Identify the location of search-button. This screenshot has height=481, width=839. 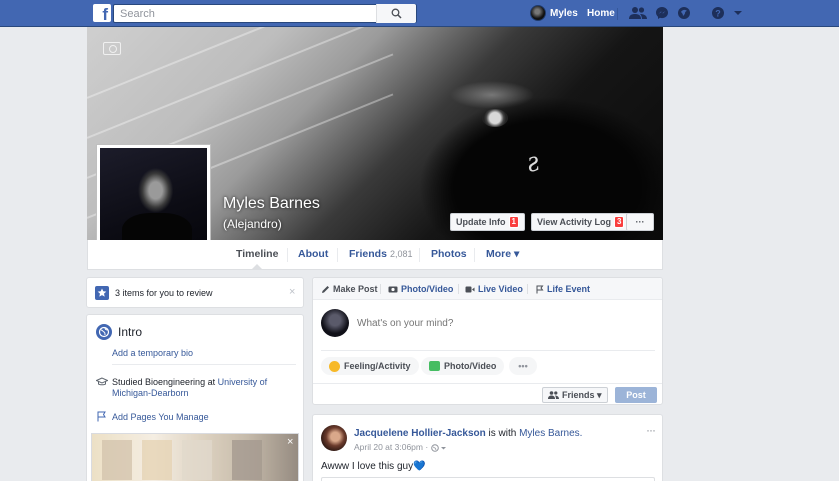
(396, 13).